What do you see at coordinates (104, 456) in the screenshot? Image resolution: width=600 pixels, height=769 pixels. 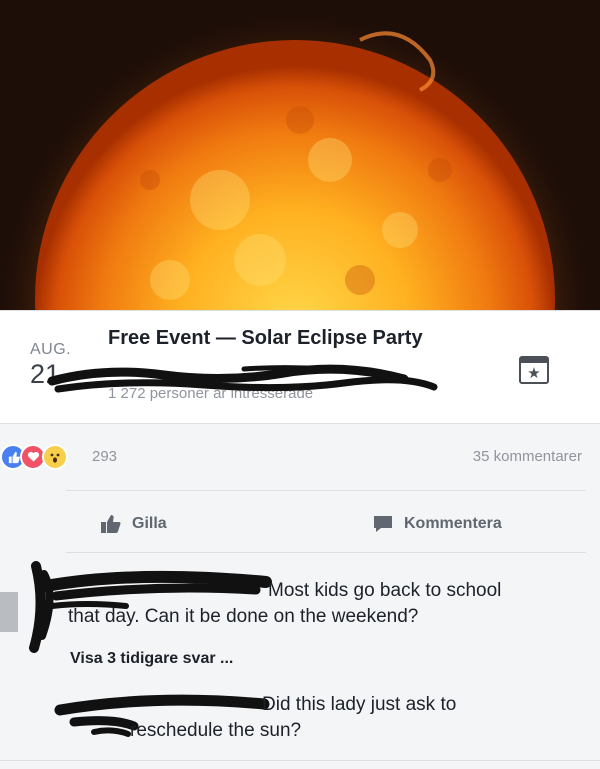 I see `reaction-count: 293` at bounding box center [104, 456].